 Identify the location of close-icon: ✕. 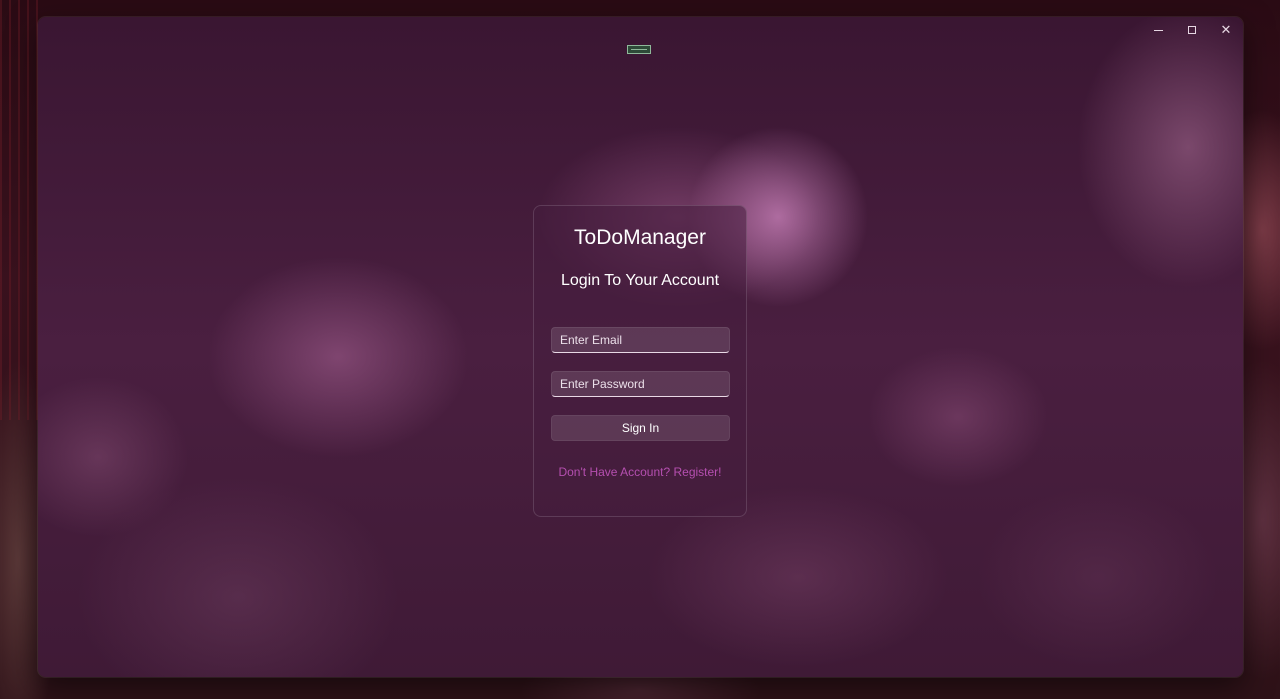
(1226, 30).